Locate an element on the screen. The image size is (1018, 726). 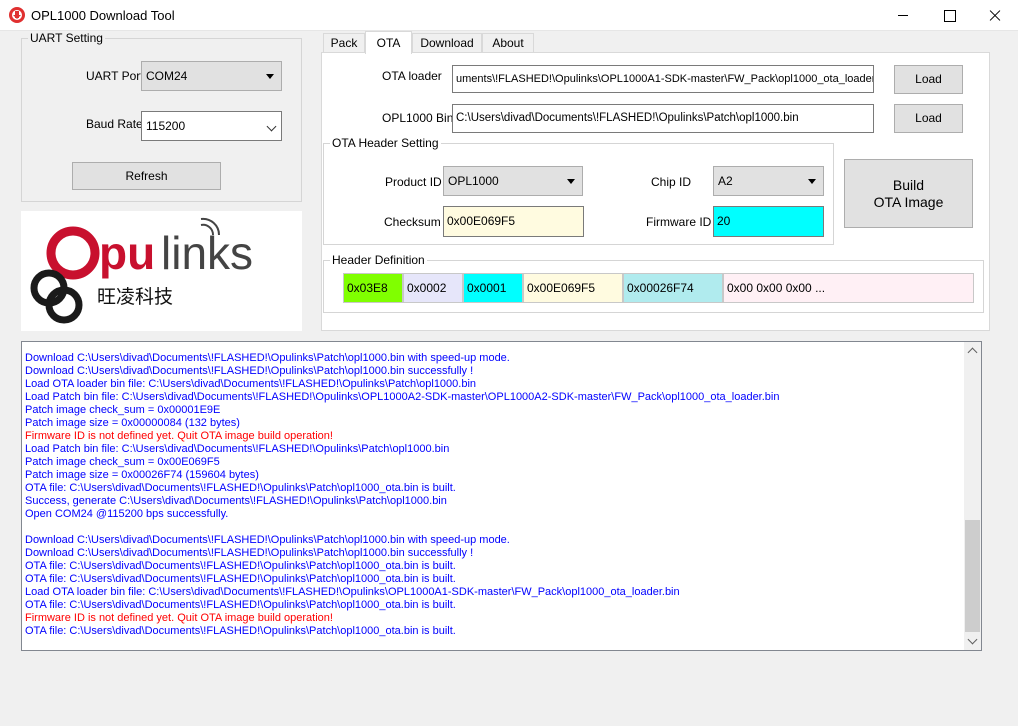
opulinks-logo-graphic: pu links 旺凌科技 is located at coordinates (141, 270).